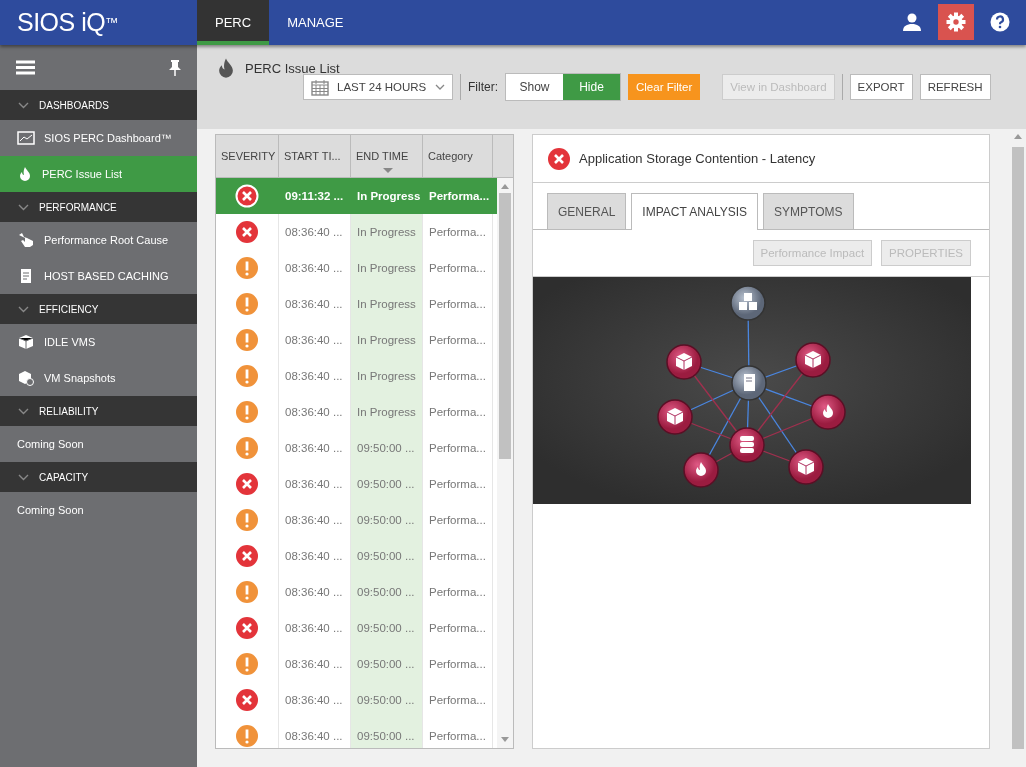 The height and width of the screenshot is (767, 1026). I want to click on toolbar-button: REFRESH, so click(955, 87).